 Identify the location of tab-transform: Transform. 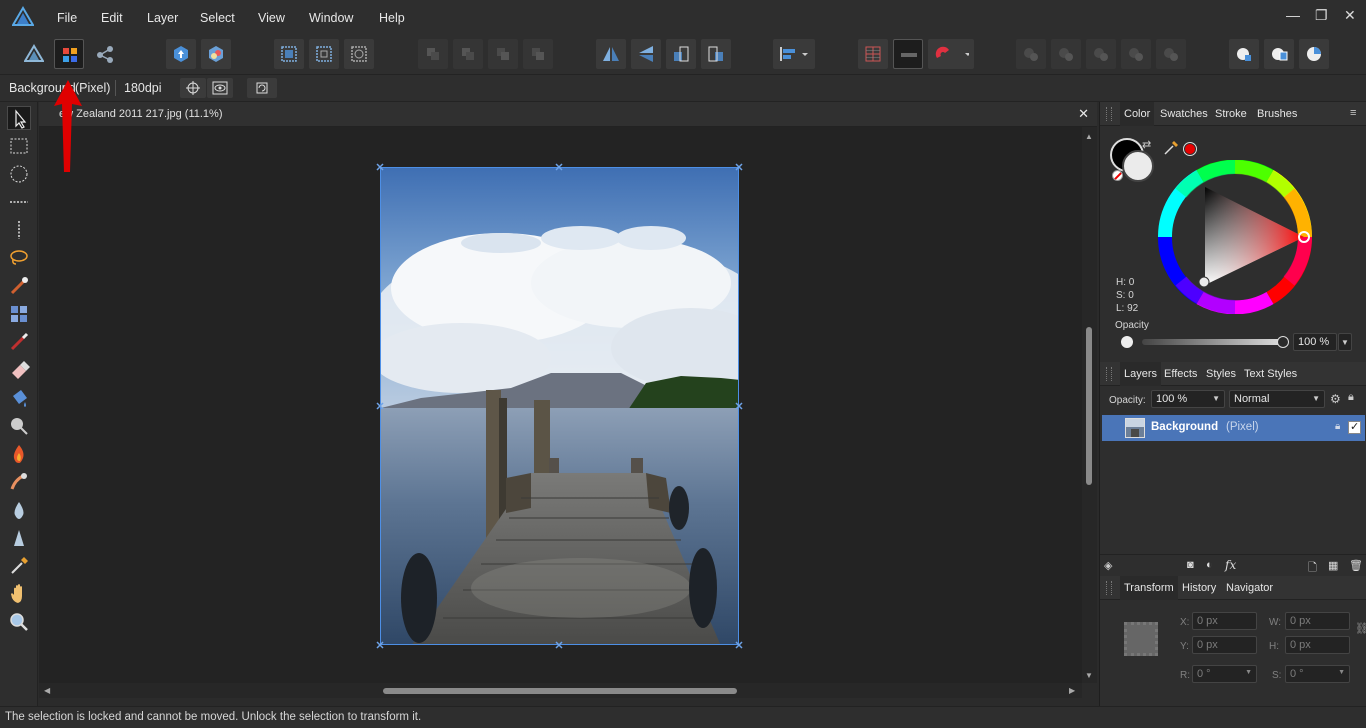
(1149, 588).